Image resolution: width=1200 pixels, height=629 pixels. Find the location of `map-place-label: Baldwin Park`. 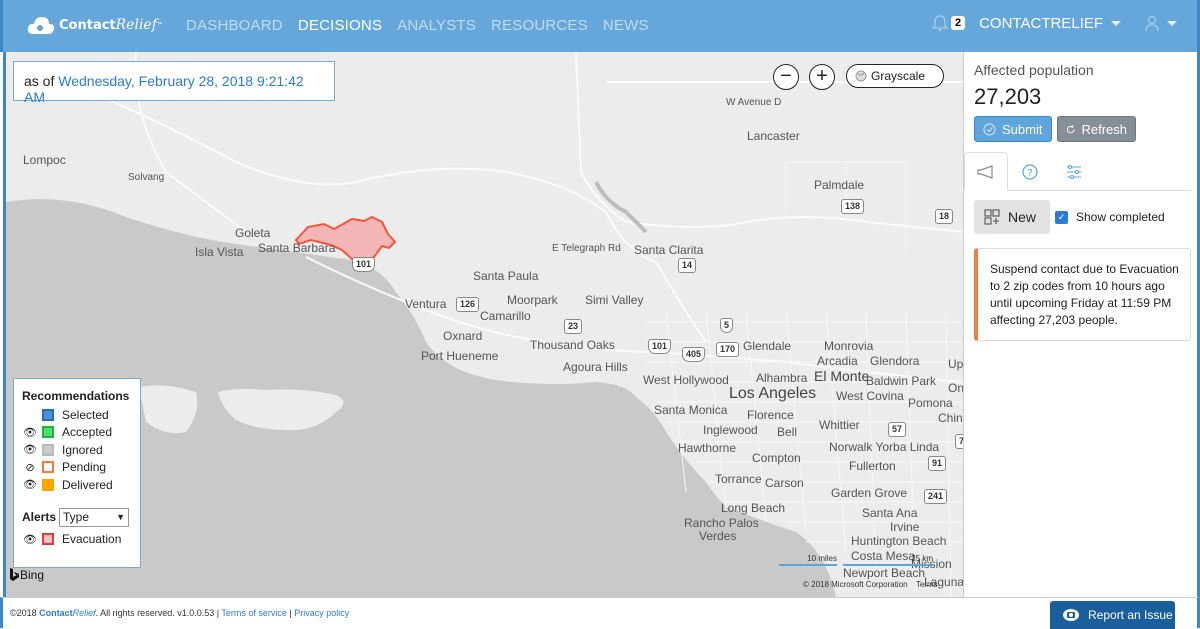

map-place-label: Baldwin Park is located at coordinates (901, 381).